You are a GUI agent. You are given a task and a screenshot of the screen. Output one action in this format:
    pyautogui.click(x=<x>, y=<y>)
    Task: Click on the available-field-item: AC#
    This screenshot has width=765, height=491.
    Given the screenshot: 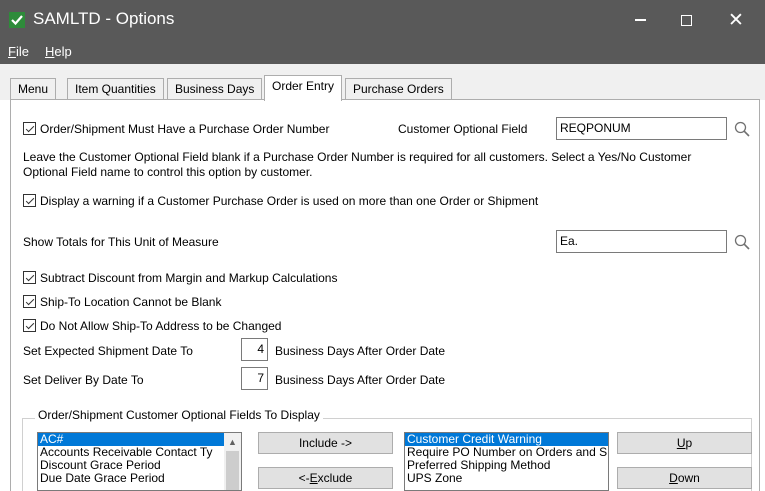 What is the action you would take?
    pyautogui.click(x=139, y=439)
    